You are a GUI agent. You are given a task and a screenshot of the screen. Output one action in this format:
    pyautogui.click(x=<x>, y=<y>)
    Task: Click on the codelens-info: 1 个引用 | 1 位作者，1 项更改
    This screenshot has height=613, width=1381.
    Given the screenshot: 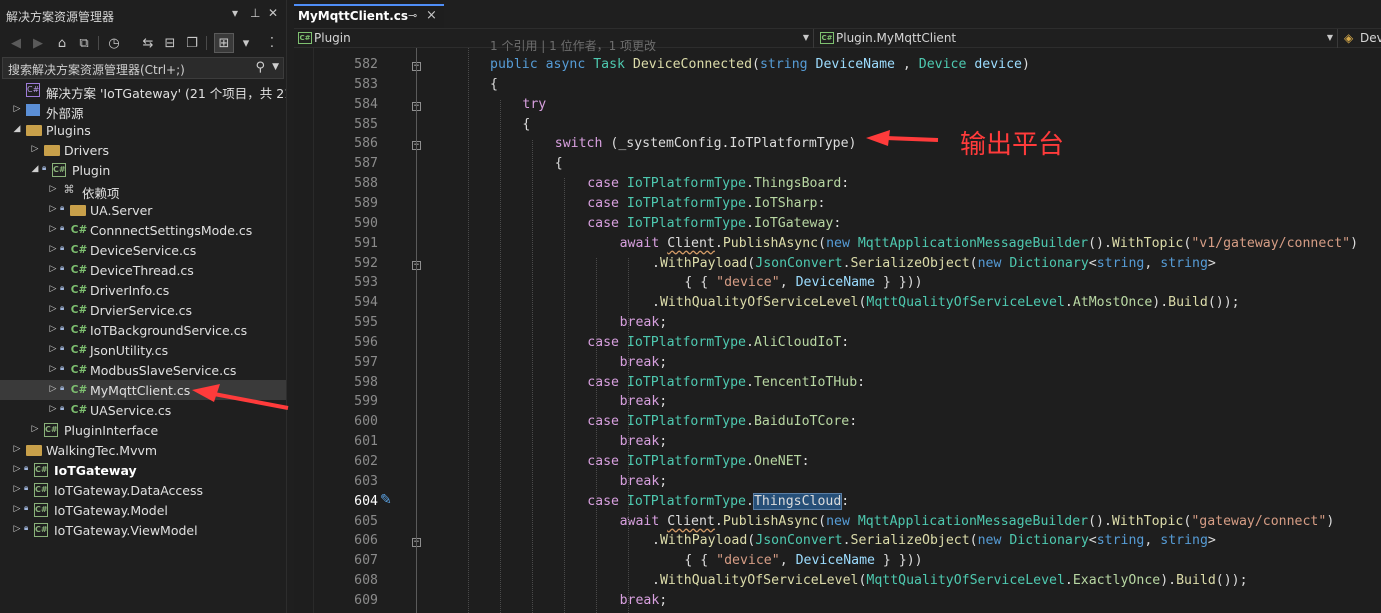 What is the action you would take?
    pyautogui.click(x=573, y=47)
    